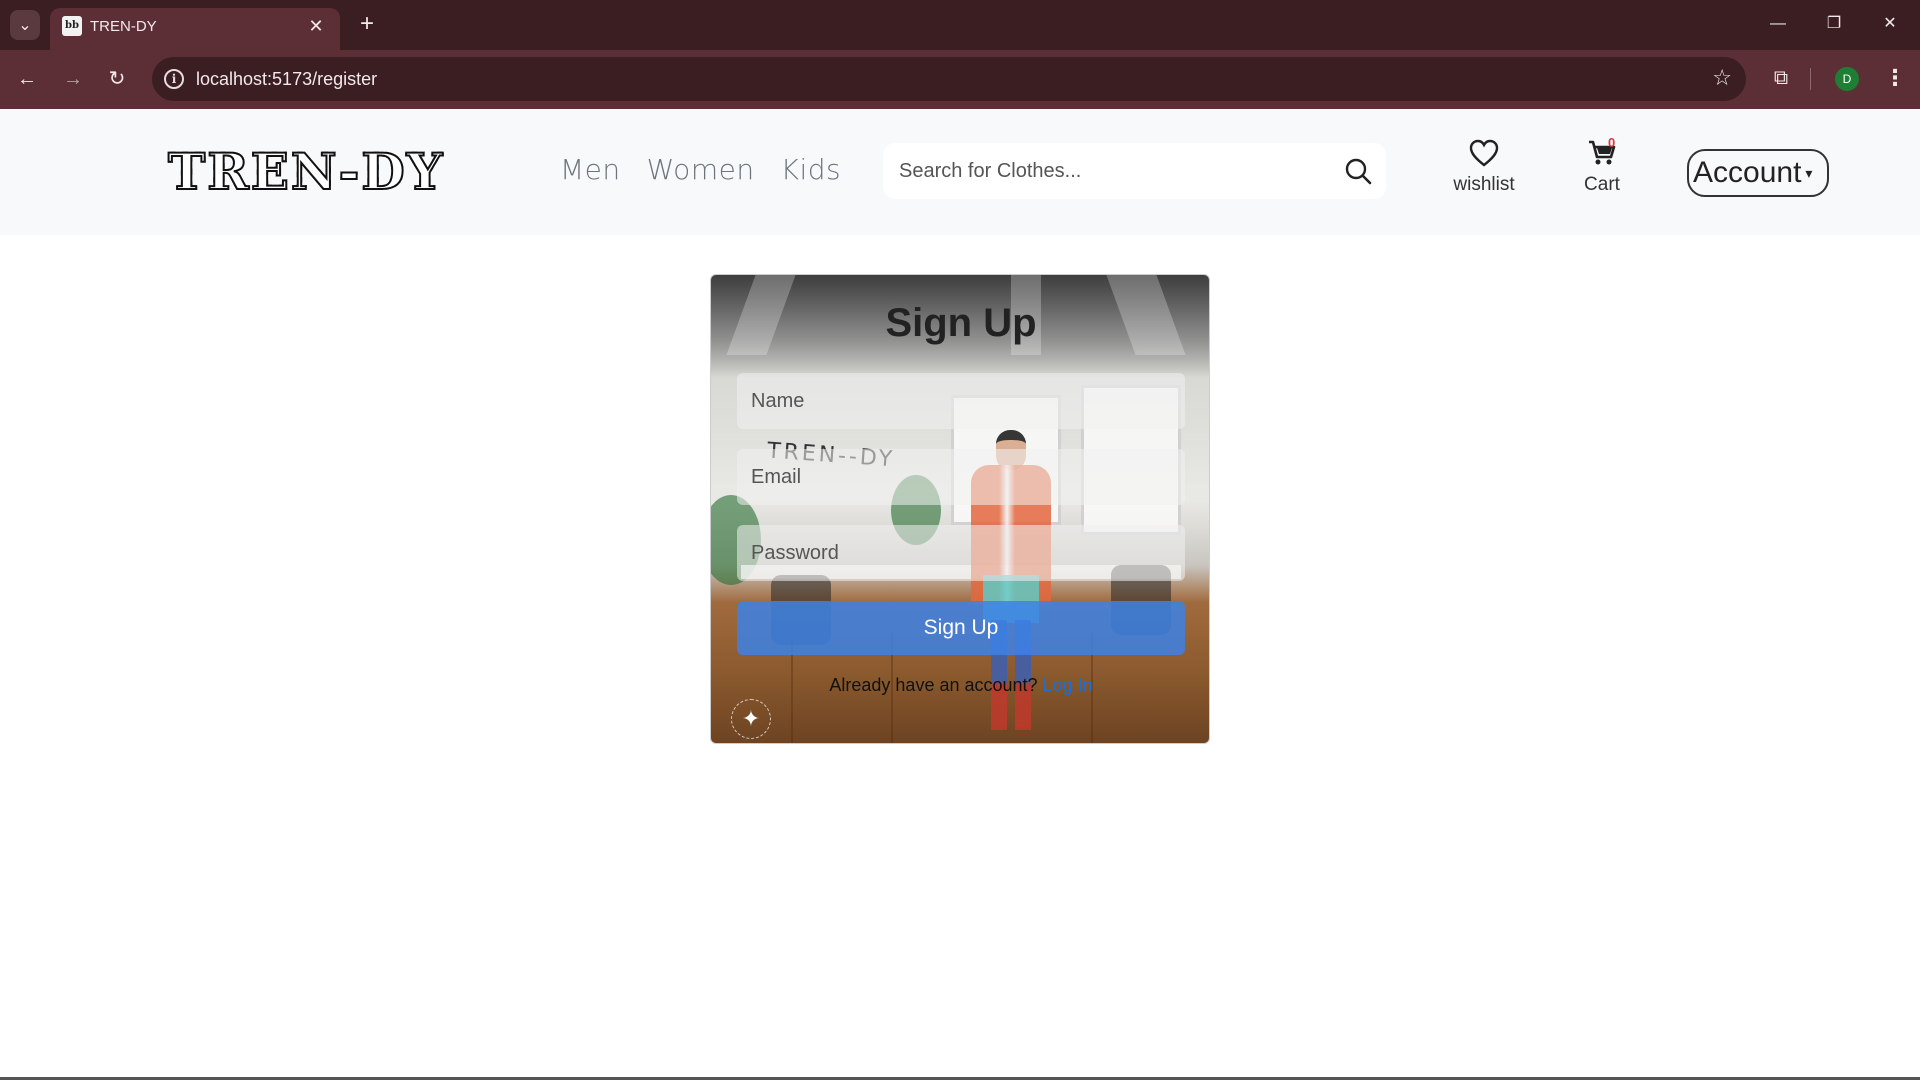  I want to click on wishlist-label: wishlist, so click(1484, 184).